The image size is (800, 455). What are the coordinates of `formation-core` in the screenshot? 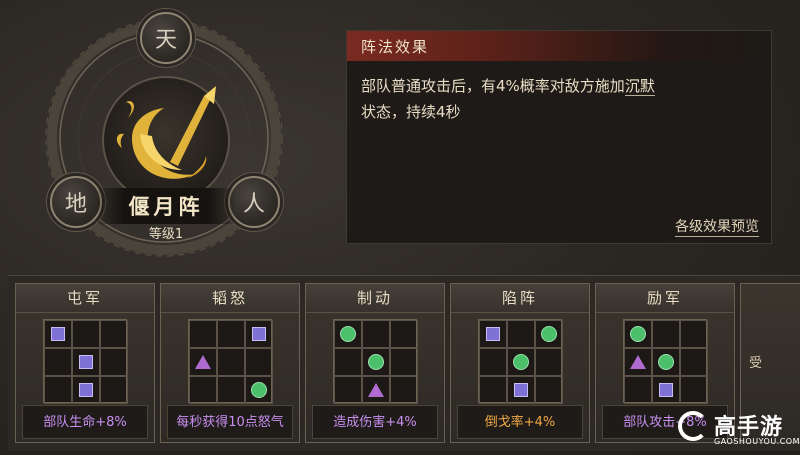 It's located at (166, 140).